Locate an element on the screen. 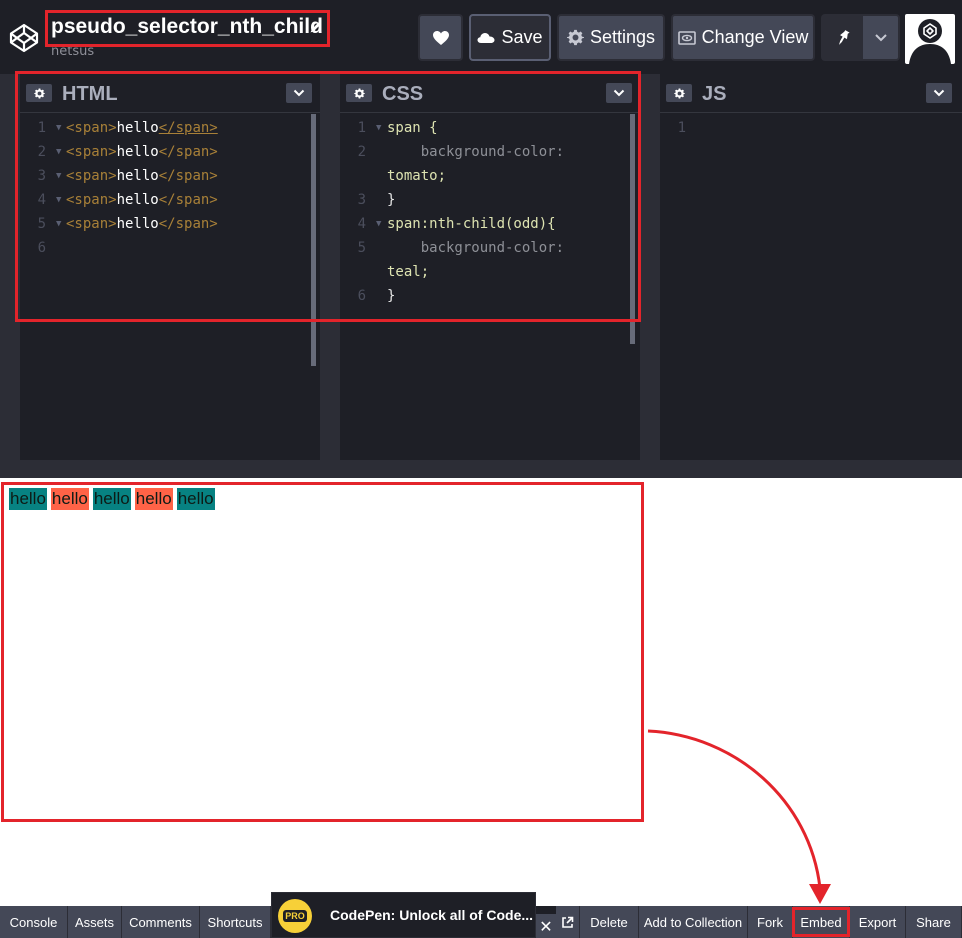 This screenshot has width=962, height=938. html-editor-scrollbar is located at coordinates (313, 240).